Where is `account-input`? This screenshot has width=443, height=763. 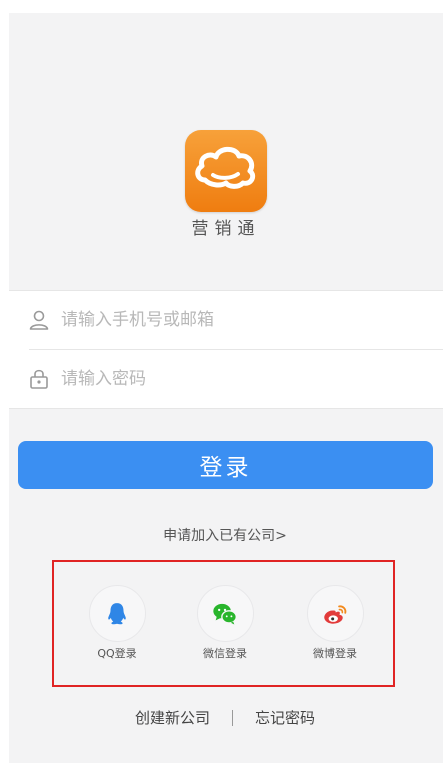
account-input is located at coordinates (252, 320).